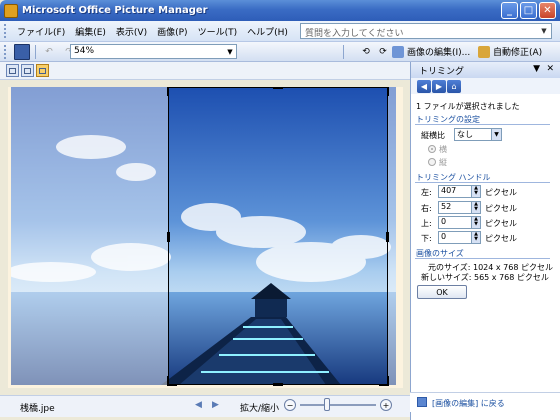  What do you see at coordinates (485, 70) in the screenshot?
I see `pane-header: トリミング ▼ ✕` at bounding box center [485, 70].